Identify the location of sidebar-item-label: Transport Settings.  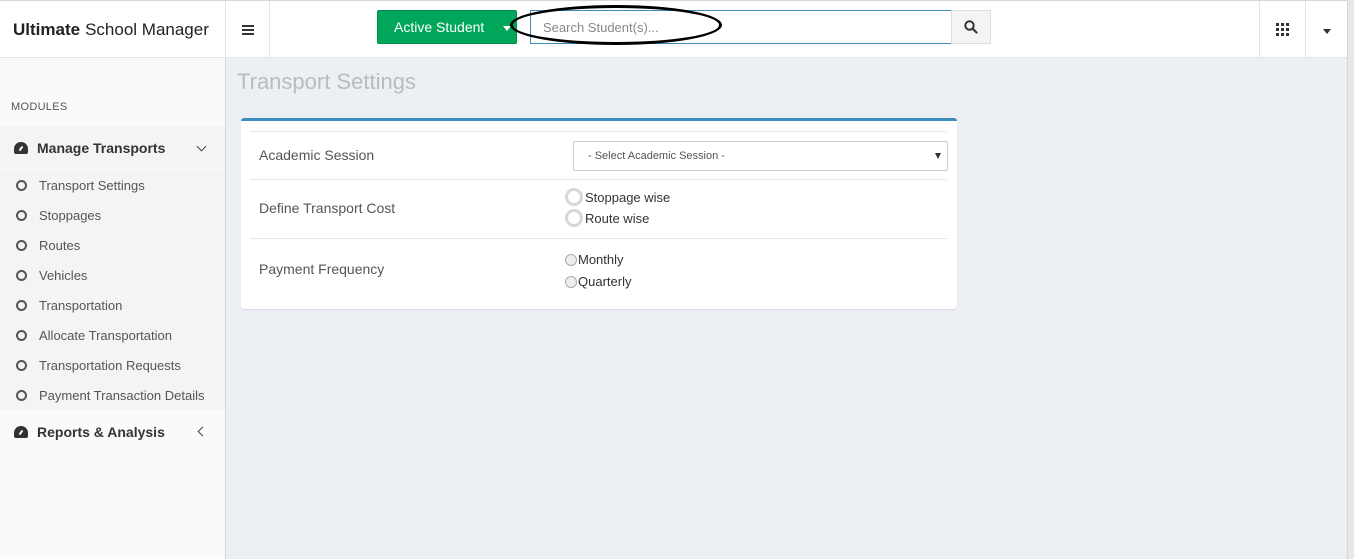
(92, 185).